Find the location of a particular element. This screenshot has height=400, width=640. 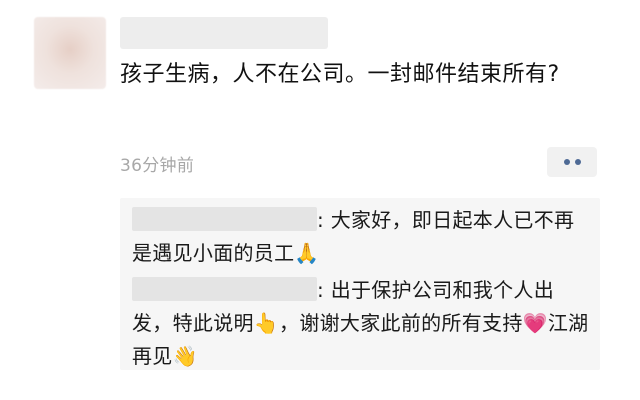

comment-text: ，谢谢大家此前的所有支持 is located at coordinates (401, 323).